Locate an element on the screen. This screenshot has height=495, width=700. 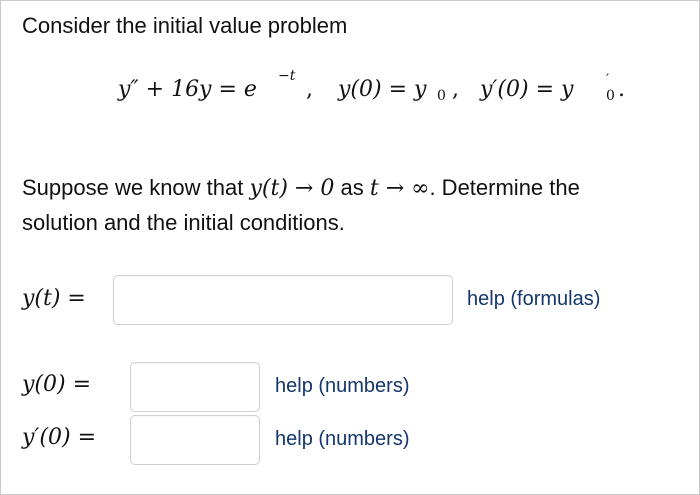
initial-condition-y0-subscript: 0 is located at coordinates (441, 96).